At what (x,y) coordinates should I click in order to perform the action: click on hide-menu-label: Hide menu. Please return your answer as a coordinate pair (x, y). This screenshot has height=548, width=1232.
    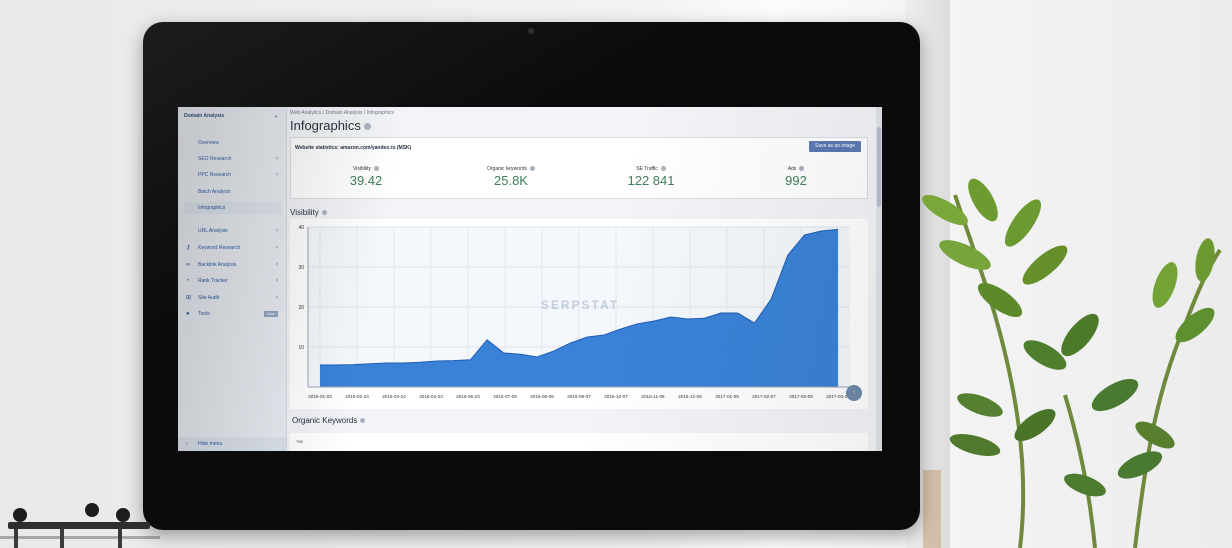
    Looking at the image, I should click on (210, 444).